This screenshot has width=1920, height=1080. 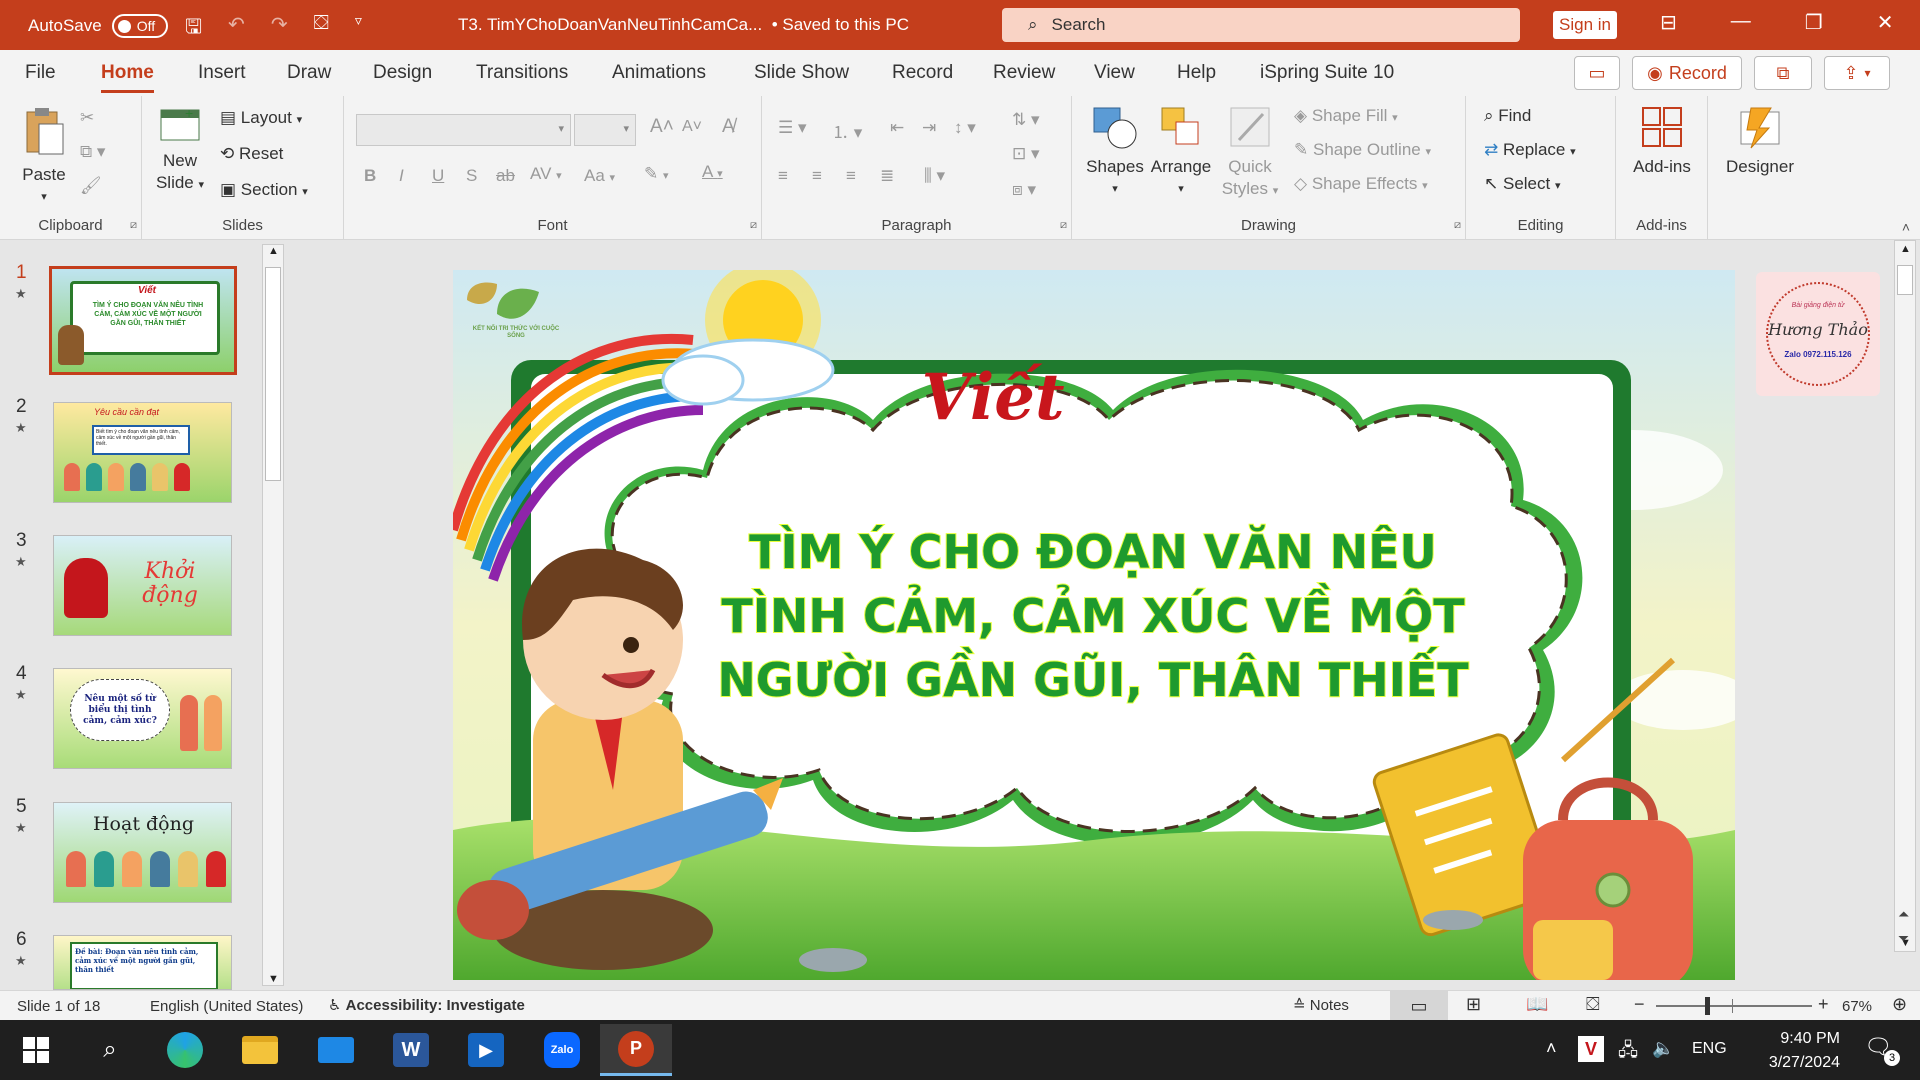 What do you see at coordinates (402, 73) in the screenshot?
I see `tab-design: Design` at bounding box center [402, 73].